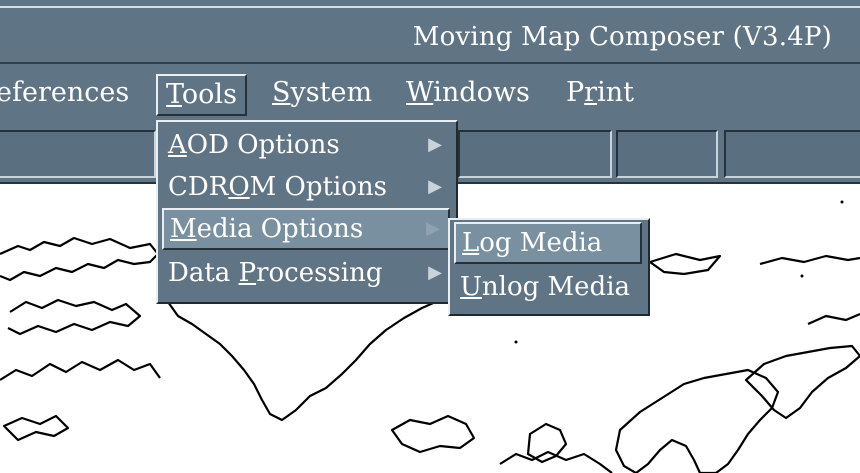 The width and height of the screenshot is (860, 473). I want to click on menu-item-media-options: Media Options ▶, so click(306, 229).